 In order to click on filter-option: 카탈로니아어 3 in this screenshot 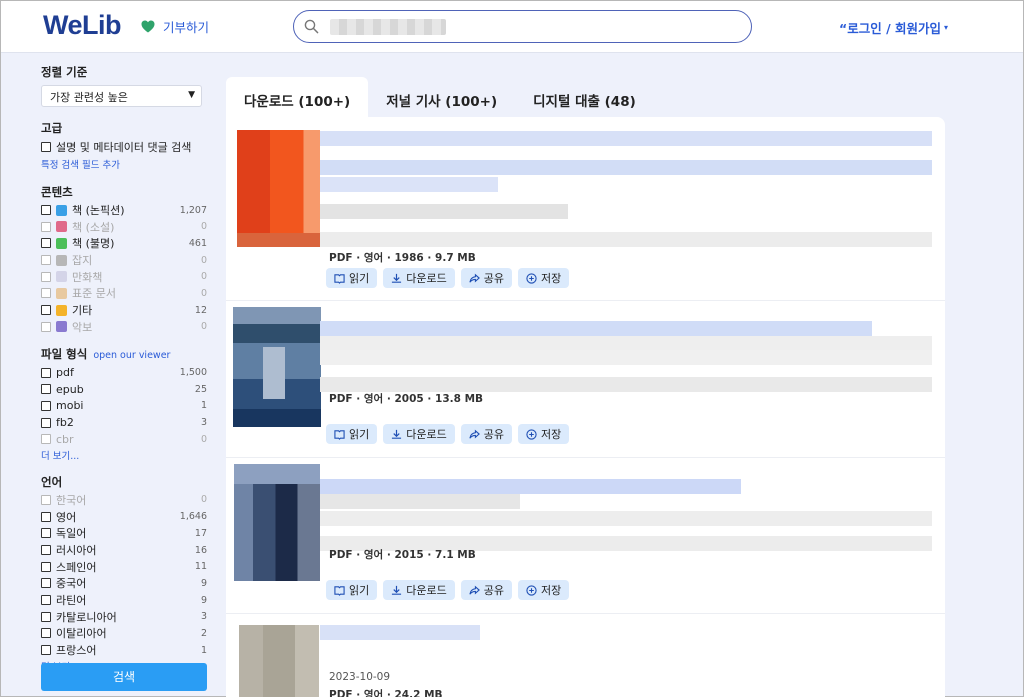, I will do `click(125, 616)`.